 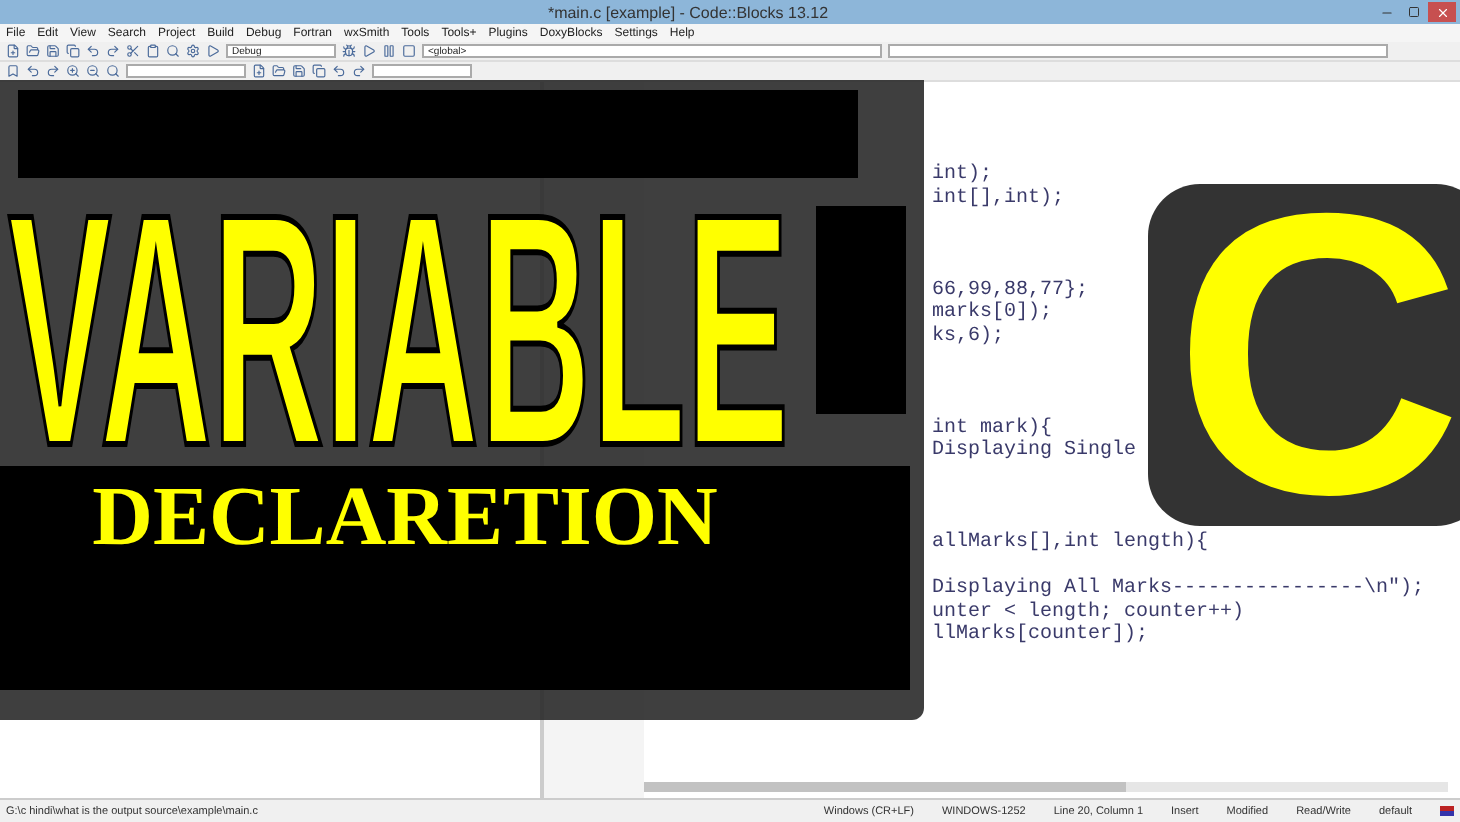 I want to click on flag-icon, so click(x=1447, y=811).